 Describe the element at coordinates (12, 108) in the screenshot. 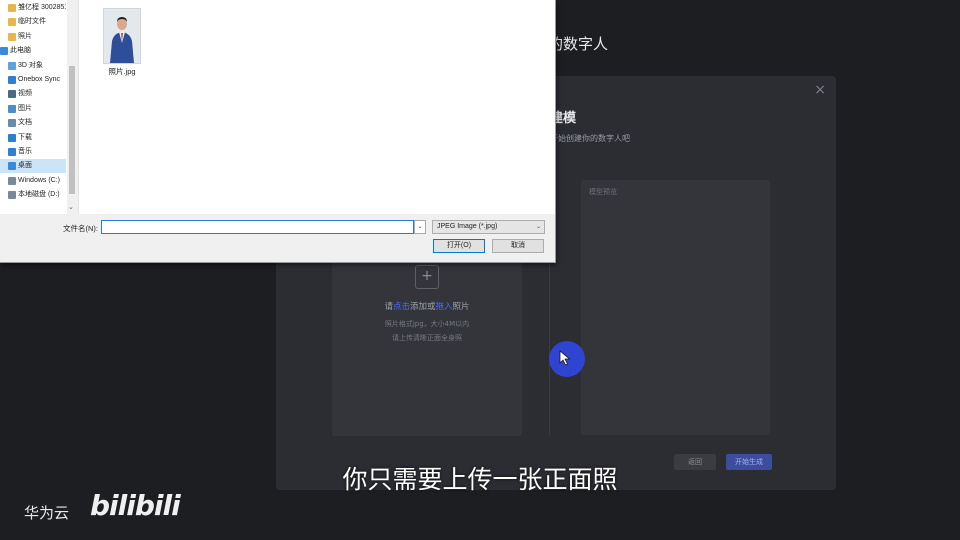

I see `picture-icon` at that location.